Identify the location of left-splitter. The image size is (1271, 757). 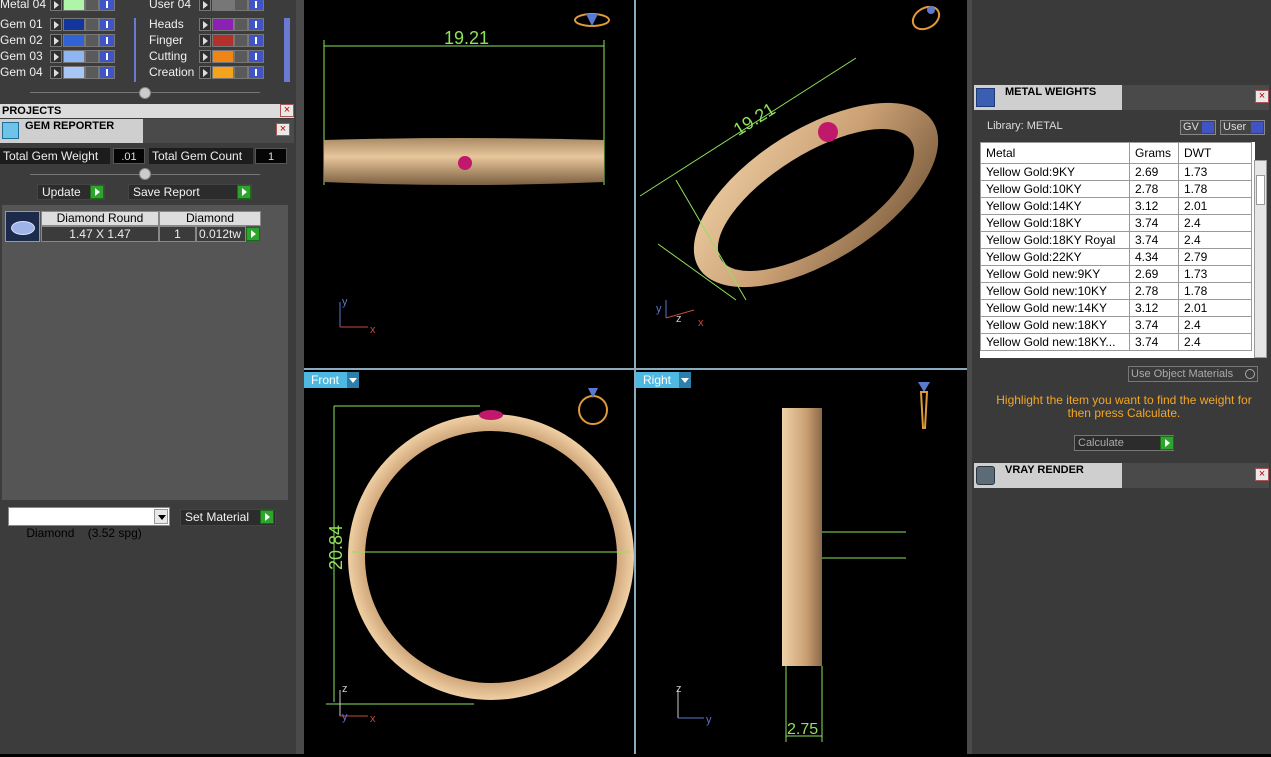
(300, 377).